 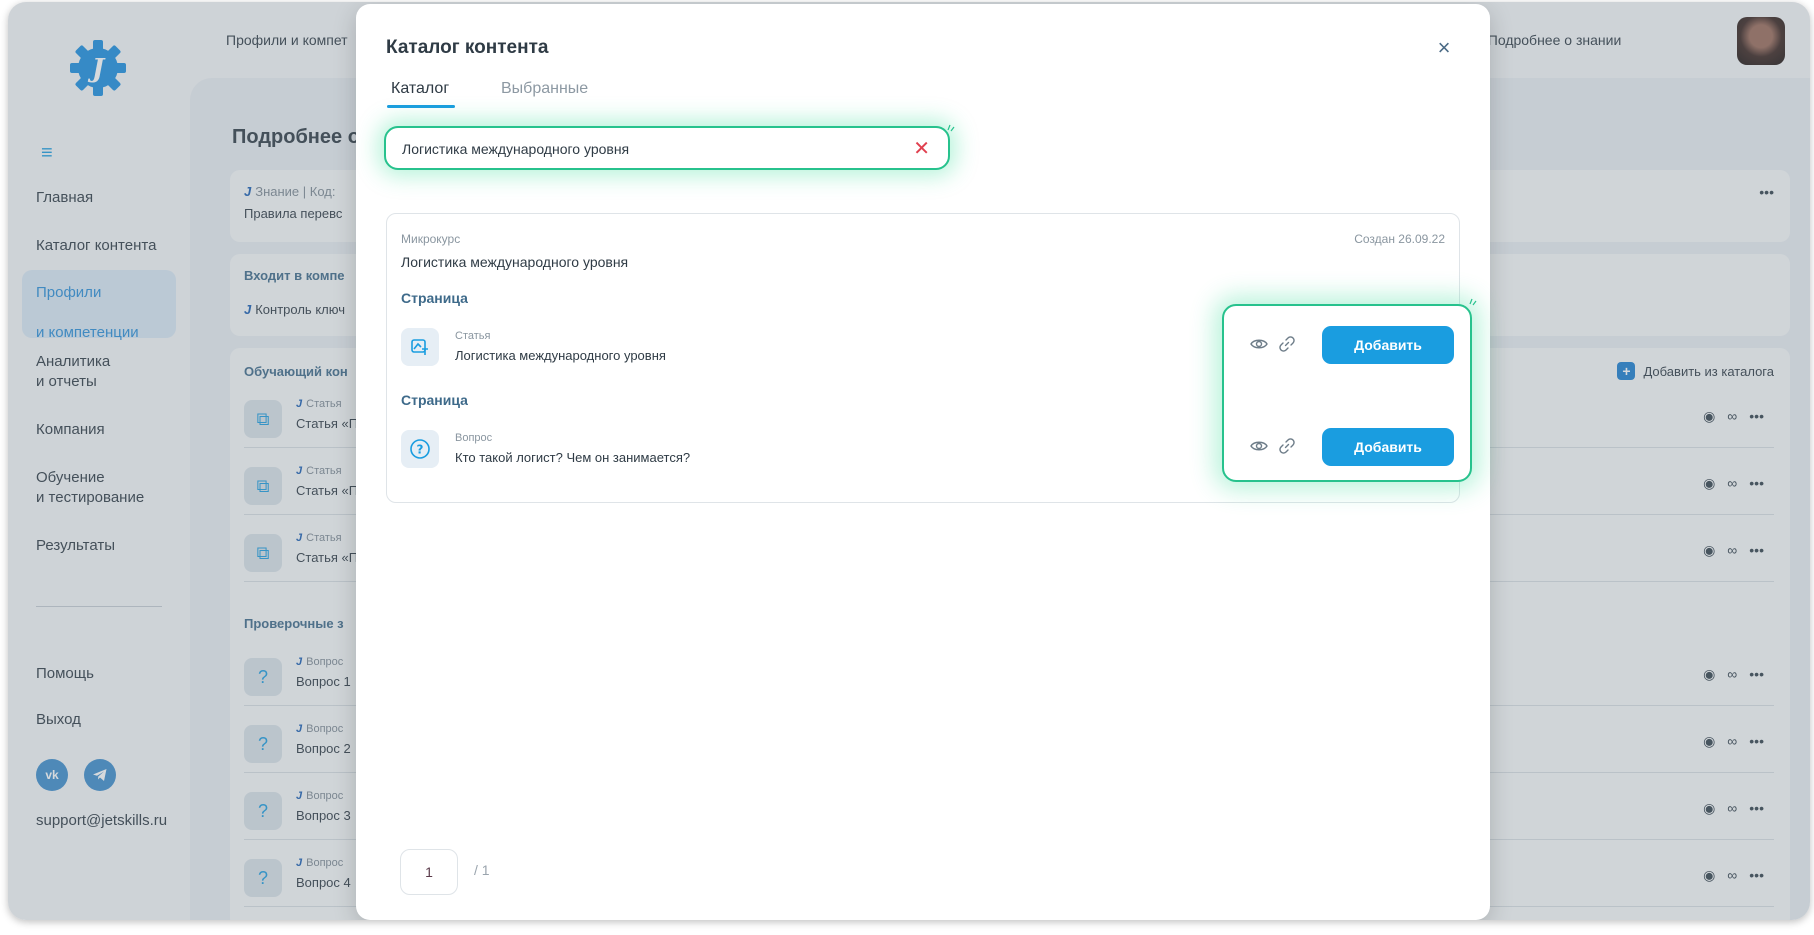 I want to click on search-box: ✕, so click(x=667, y=148).